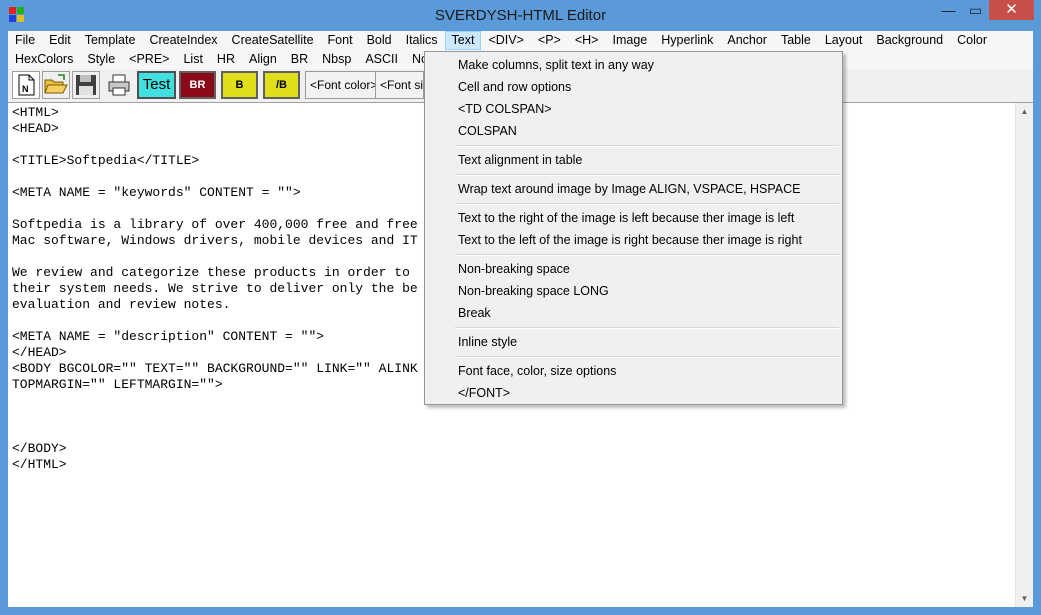 The image size is (1041, 615). I want to click on menu-item-style: Style, so click(101, 59).